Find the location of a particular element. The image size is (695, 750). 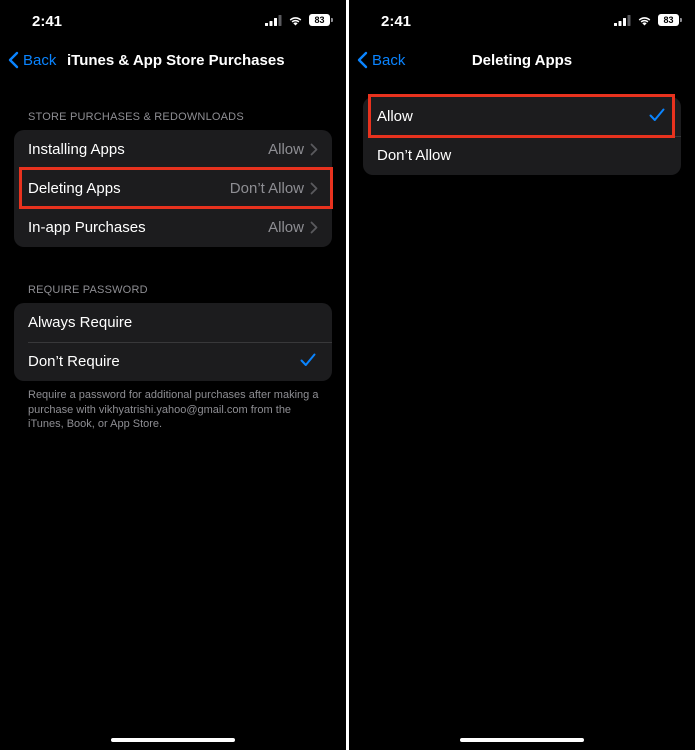

deleting-apps-options-group: Allow Don’t Allow is located at coordinates (522, 136).